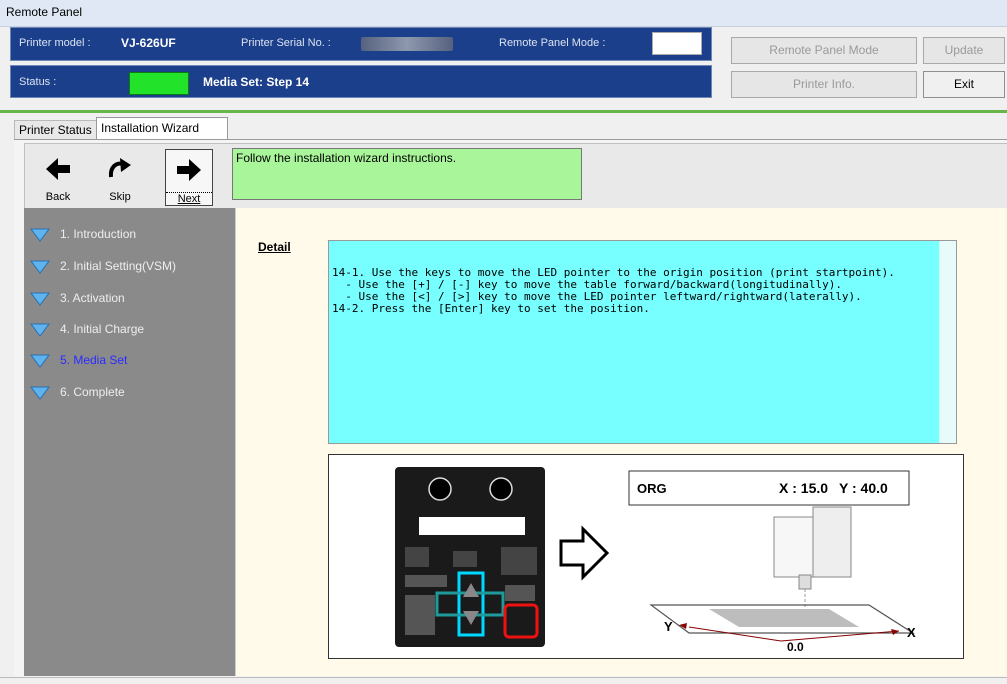 The image size is (1007, 684). I want to click on arrow-left-icon, so click(58, 169).